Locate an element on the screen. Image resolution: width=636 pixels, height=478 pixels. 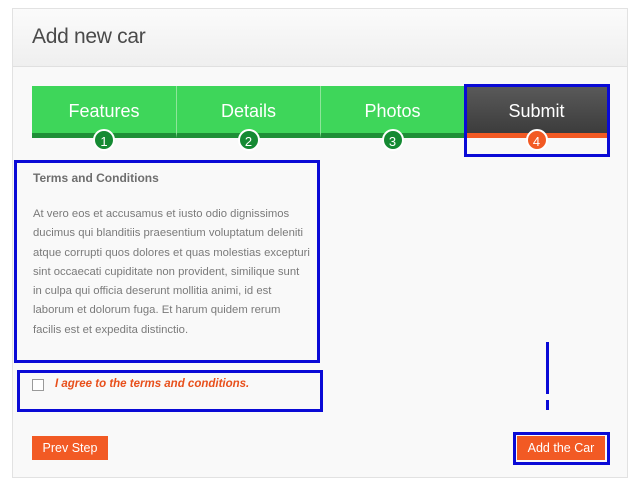
agreement-highlight is located at coordinates (170, 391).